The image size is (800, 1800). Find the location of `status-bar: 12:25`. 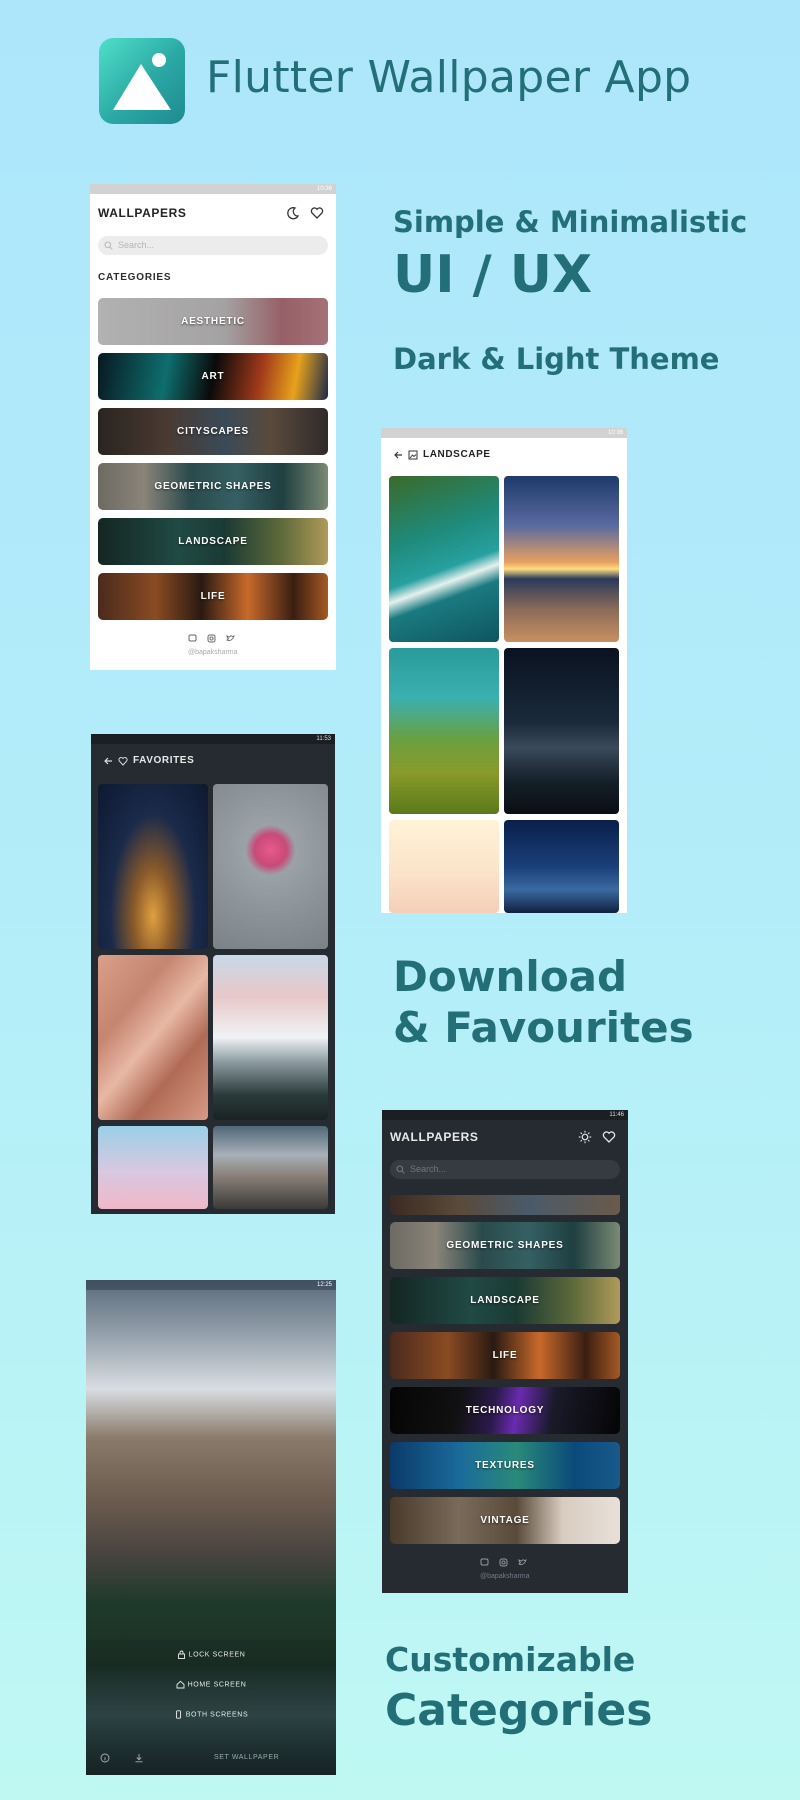

status-bar: 12:25 is located at coordinates (211, 1285).